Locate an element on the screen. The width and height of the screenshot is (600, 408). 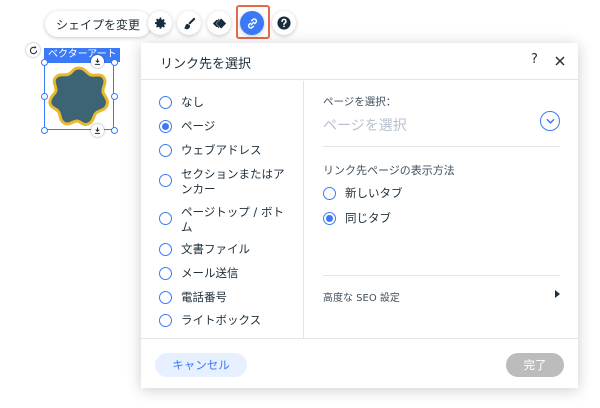
link-type-web-address: ウェブアドレス is located at coordinates (210, 150).